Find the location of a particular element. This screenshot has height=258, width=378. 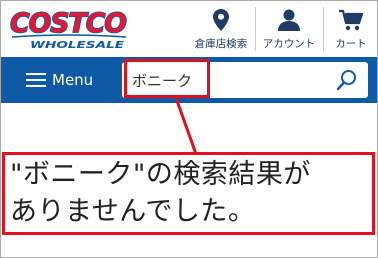

account-link: アカウント is located at coordinates (289, 30).